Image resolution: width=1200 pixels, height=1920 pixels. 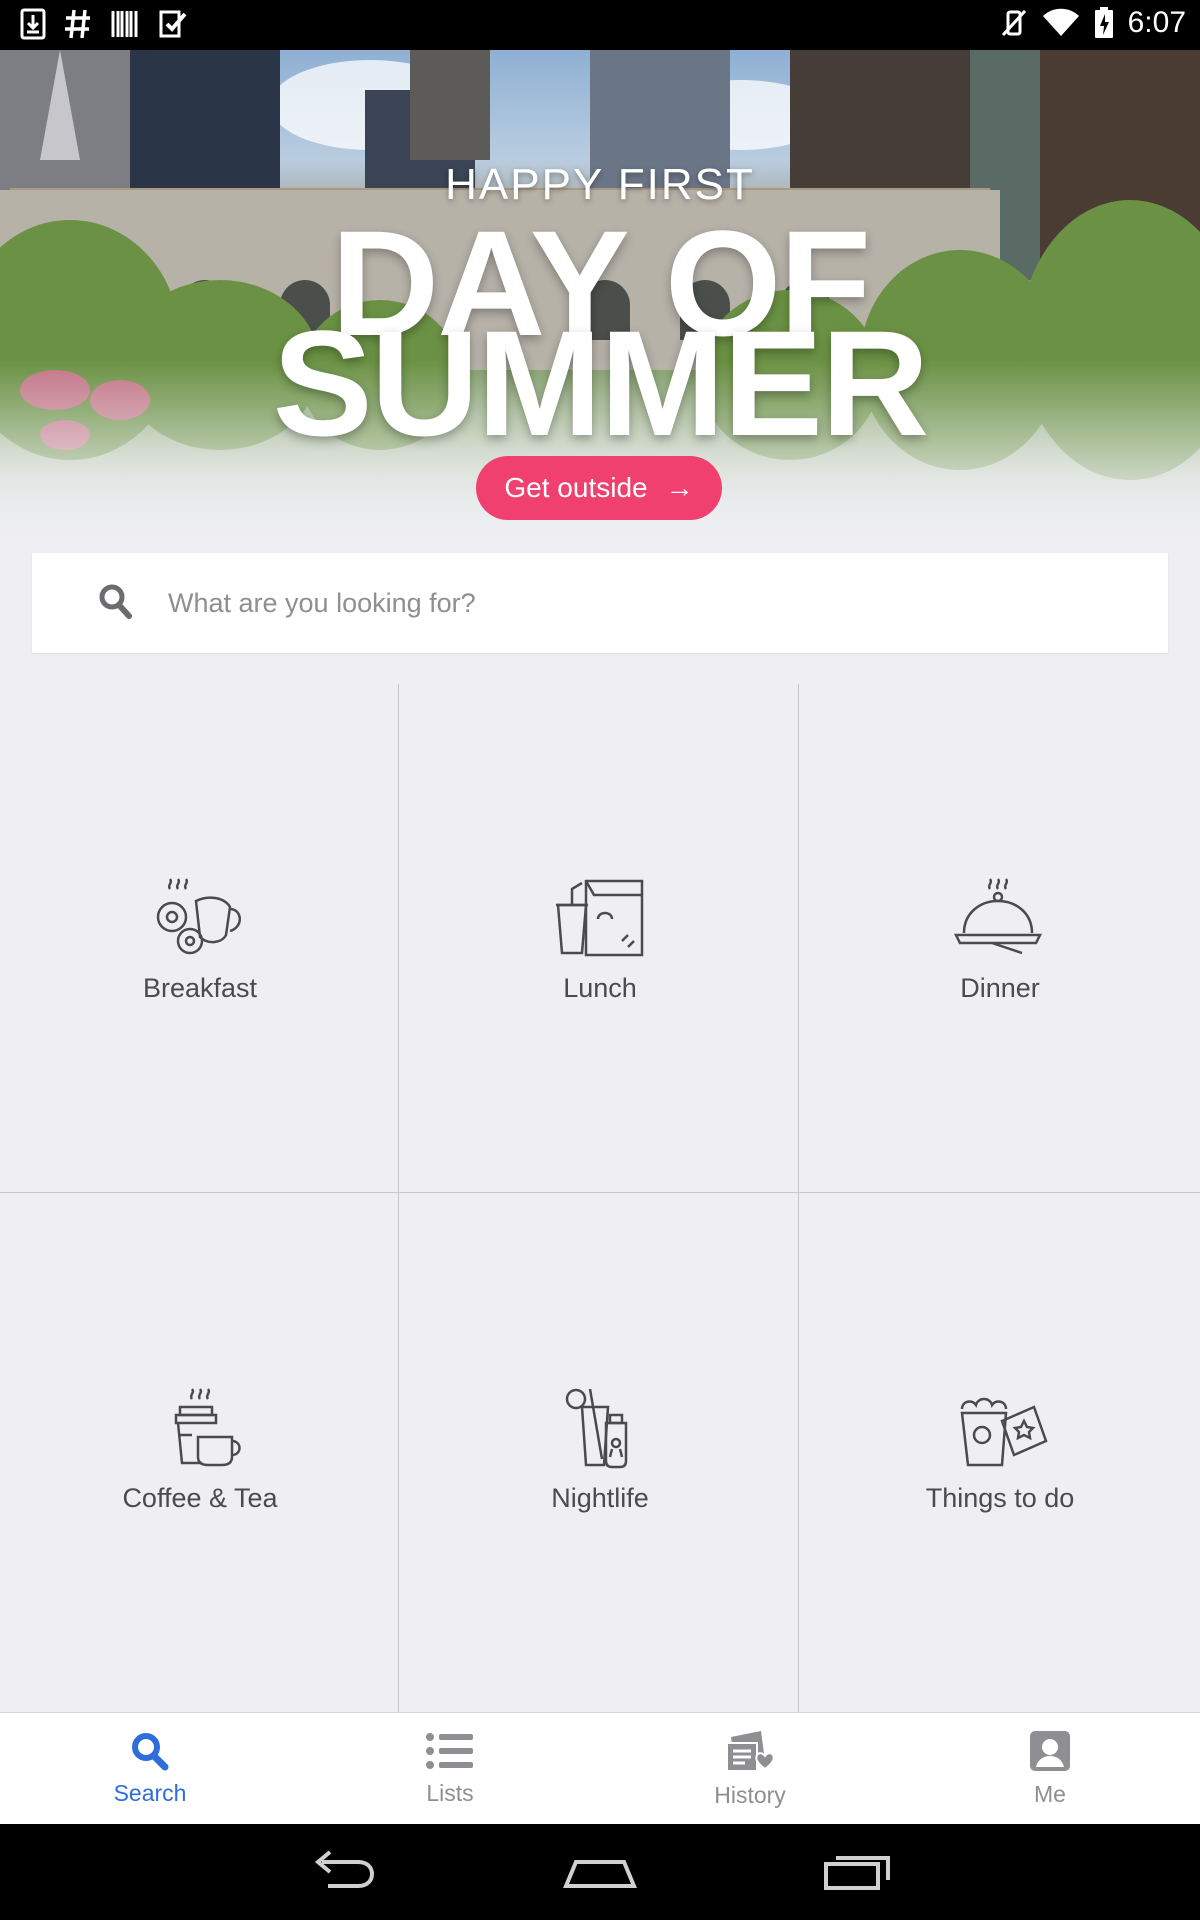 What do you see at coordinates (1156, 22) in the screenshot?
I see `status-time: 6:07` at bounding box center [1156, 22].